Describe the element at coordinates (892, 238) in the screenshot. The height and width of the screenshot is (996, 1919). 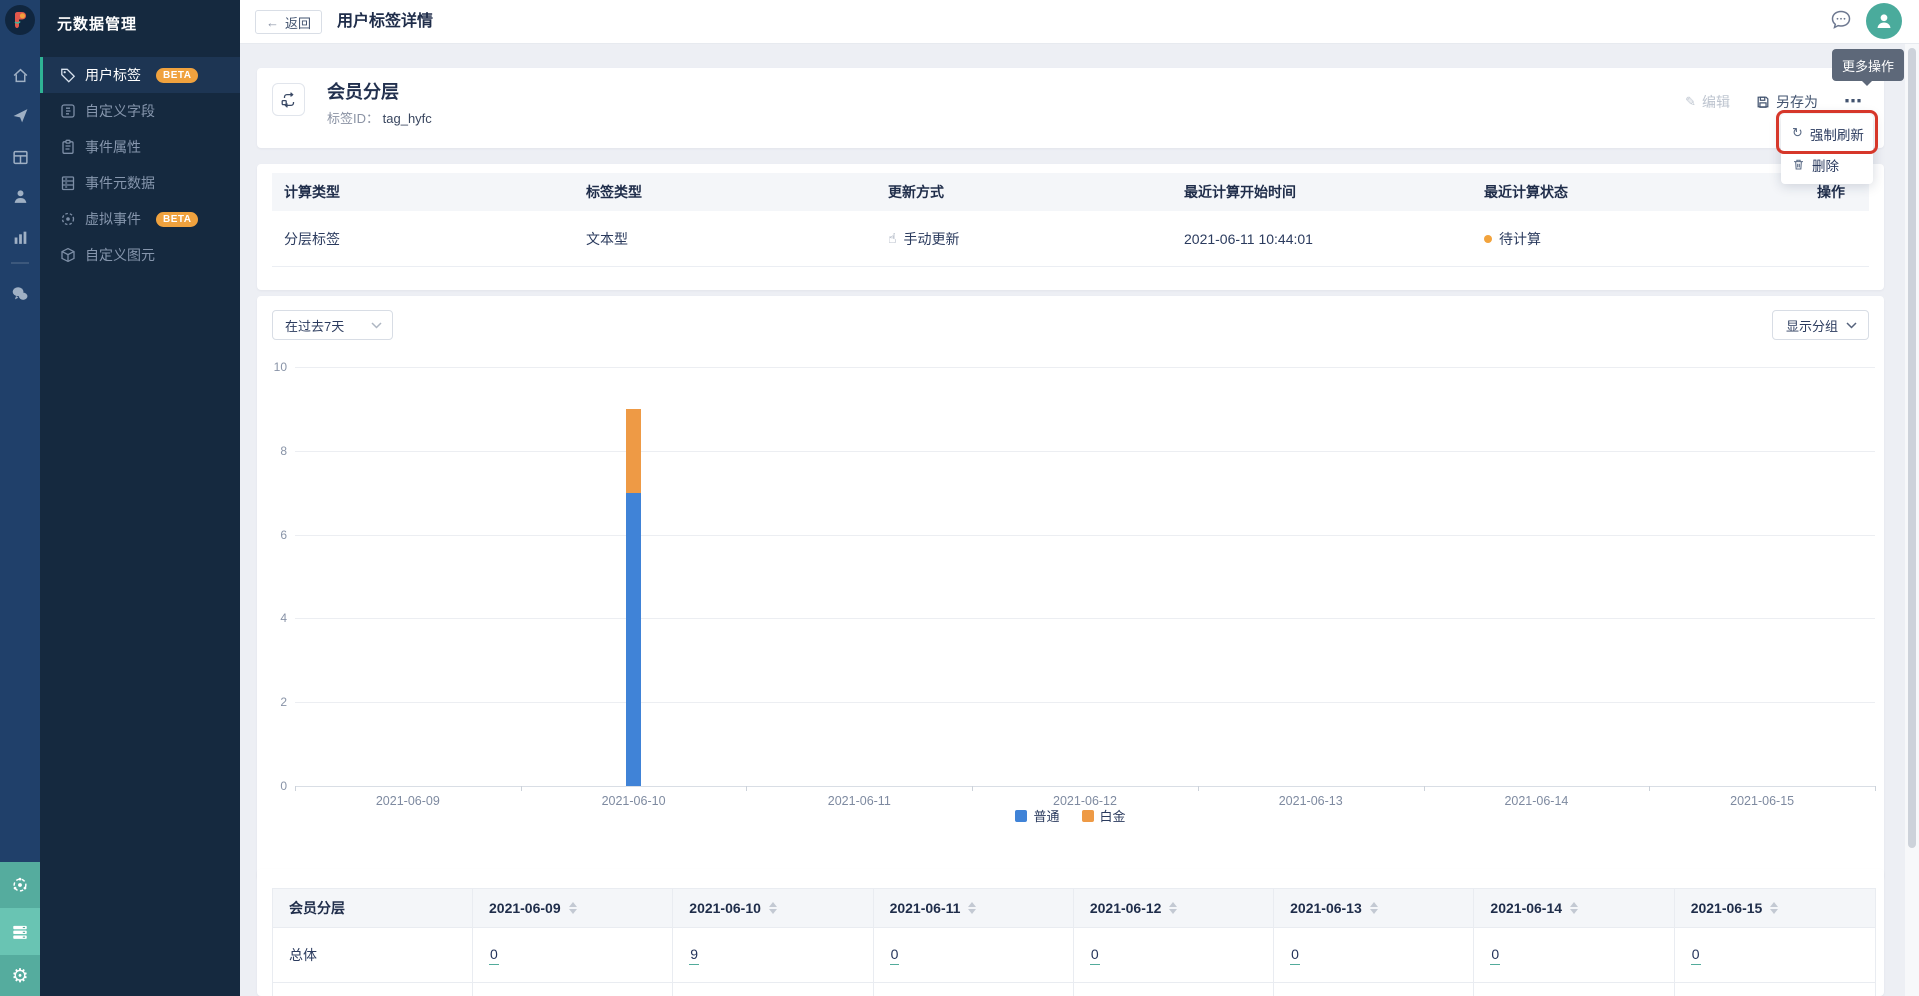
I see `manual-hand-icon: ☝` at that location.